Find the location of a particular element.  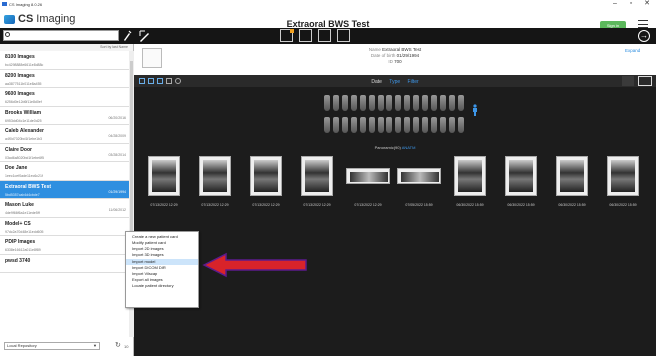

image-thumbnail: 07/05/2022 15:59 is located at coordinates (419, 184).